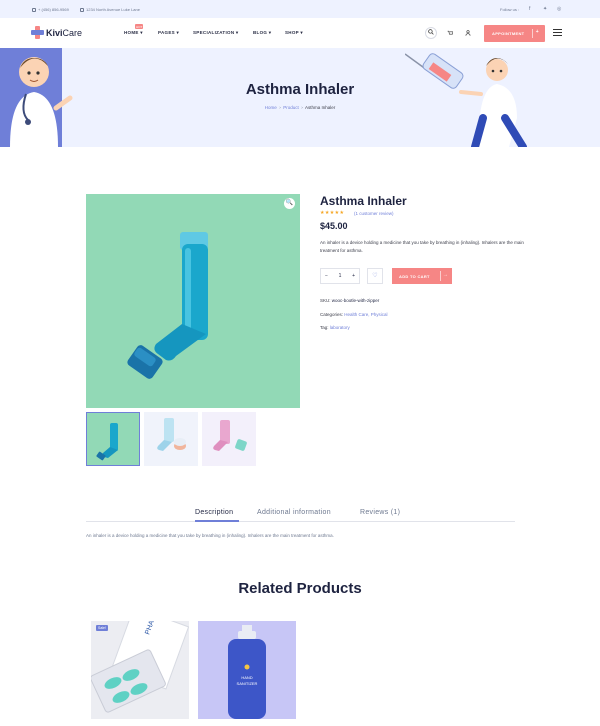 The width and height of the screenshot is (600, 726). I want to click on instagram-icon: ◎, so click(559, 9).